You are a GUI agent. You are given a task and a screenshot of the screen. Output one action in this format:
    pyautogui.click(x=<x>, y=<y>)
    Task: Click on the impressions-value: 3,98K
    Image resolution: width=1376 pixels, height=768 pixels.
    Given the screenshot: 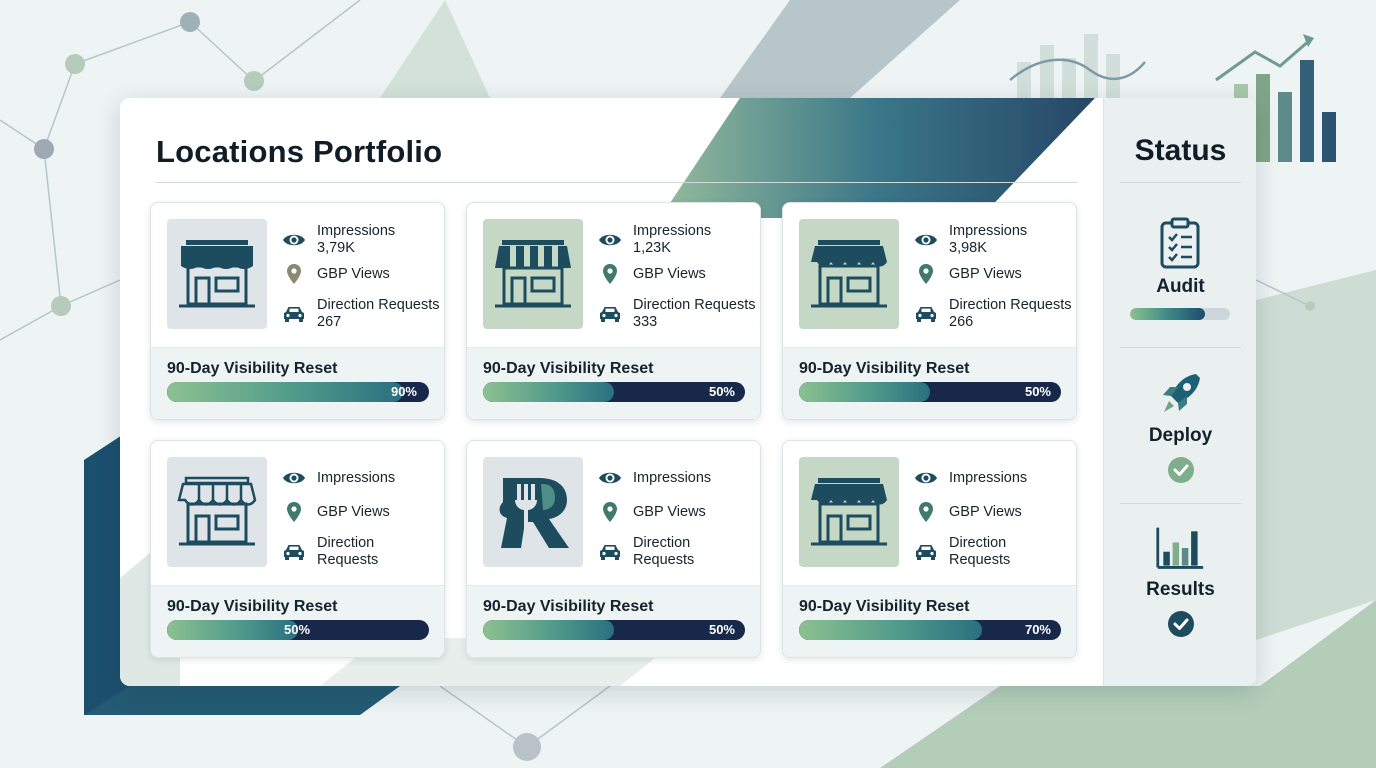 What is the action you would take?
    pyautogui.click(x=968, y=248)
    